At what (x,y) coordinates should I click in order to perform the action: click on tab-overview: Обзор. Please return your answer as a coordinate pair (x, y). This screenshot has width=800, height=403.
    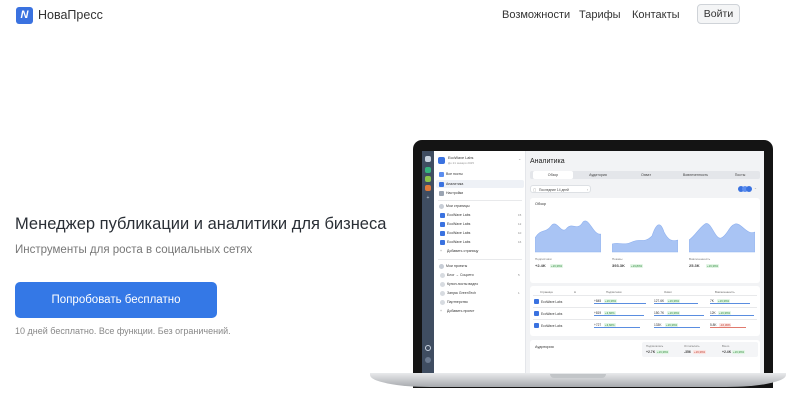
    Looking at the image, I should click on (553, 175).